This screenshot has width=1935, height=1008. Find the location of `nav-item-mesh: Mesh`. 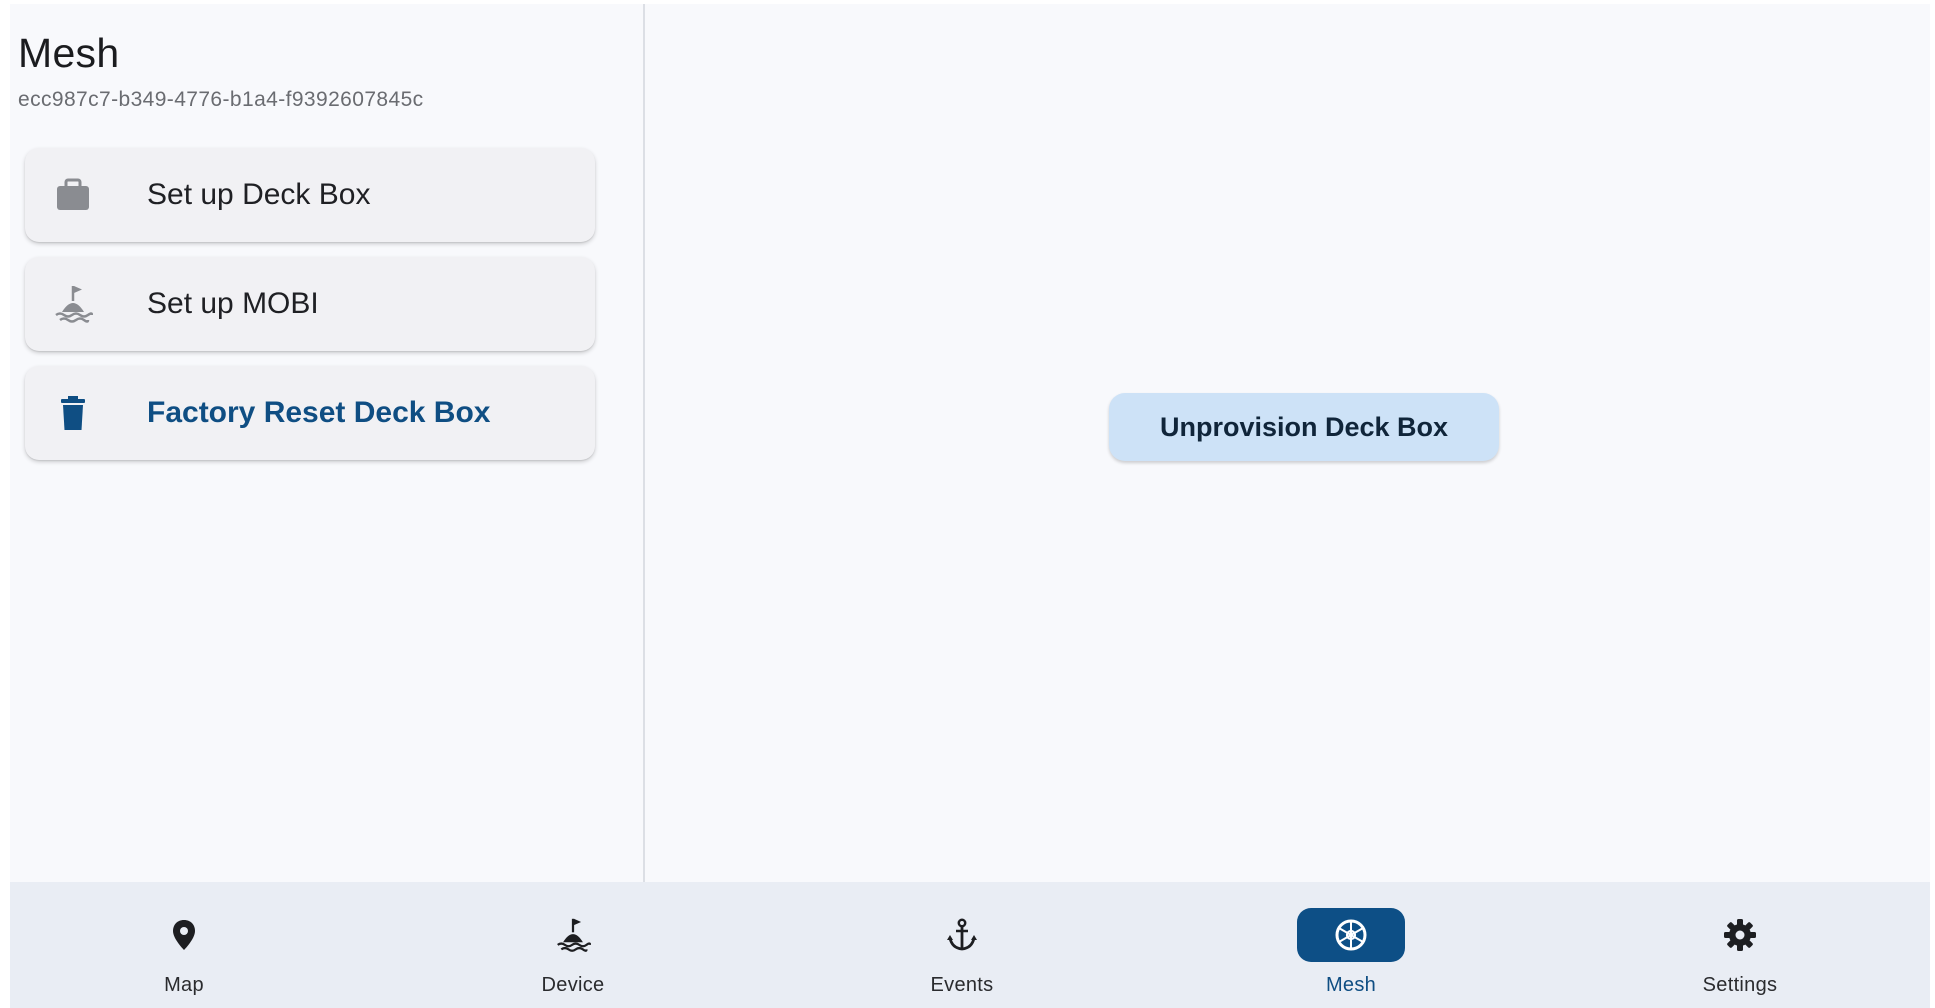

nav-item-mesh: Mesh is located at coordinates (1351, 945).